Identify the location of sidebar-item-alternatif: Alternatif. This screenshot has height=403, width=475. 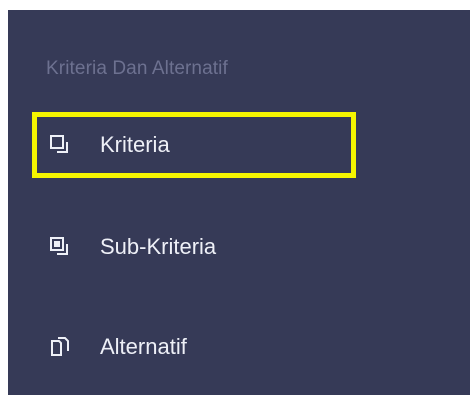
(186, 347).